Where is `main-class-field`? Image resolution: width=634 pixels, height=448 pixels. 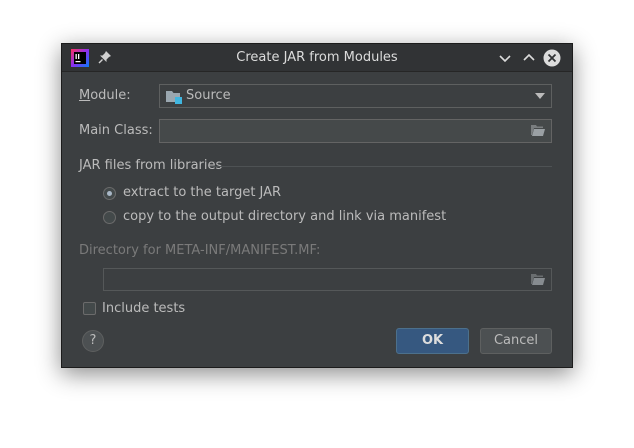 main-class-field is located at coordinates (355, 131).